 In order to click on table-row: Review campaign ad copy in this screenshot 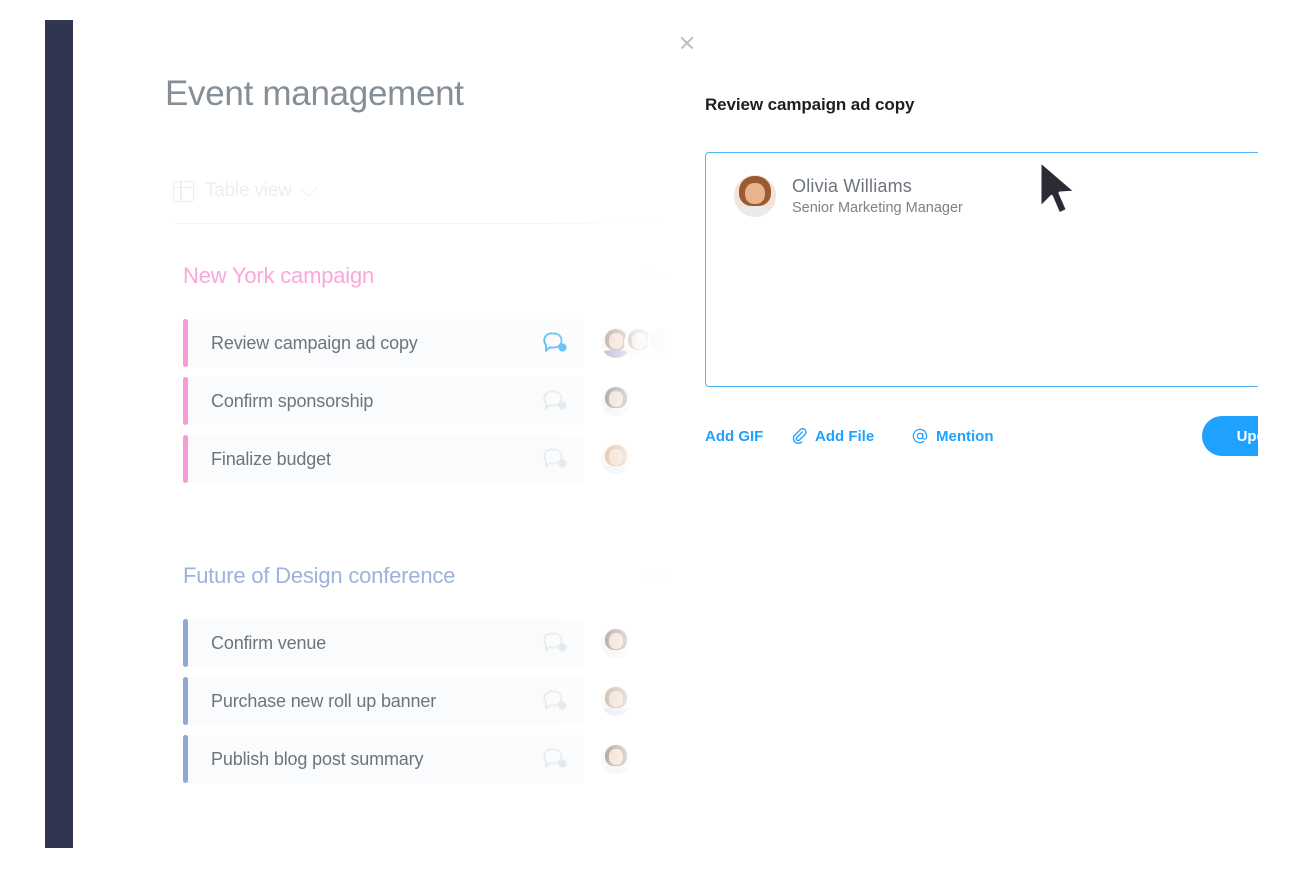, I will do `click(383, 343)`.